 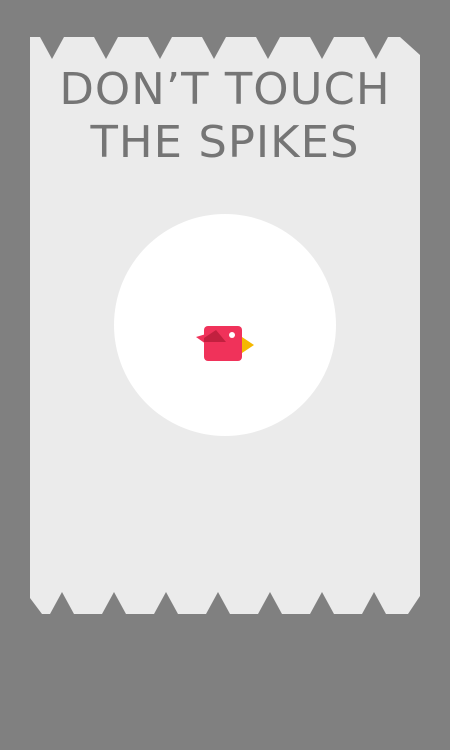 I want to click on title-line-2: THE SPIKES, so click(x=225, y=142).